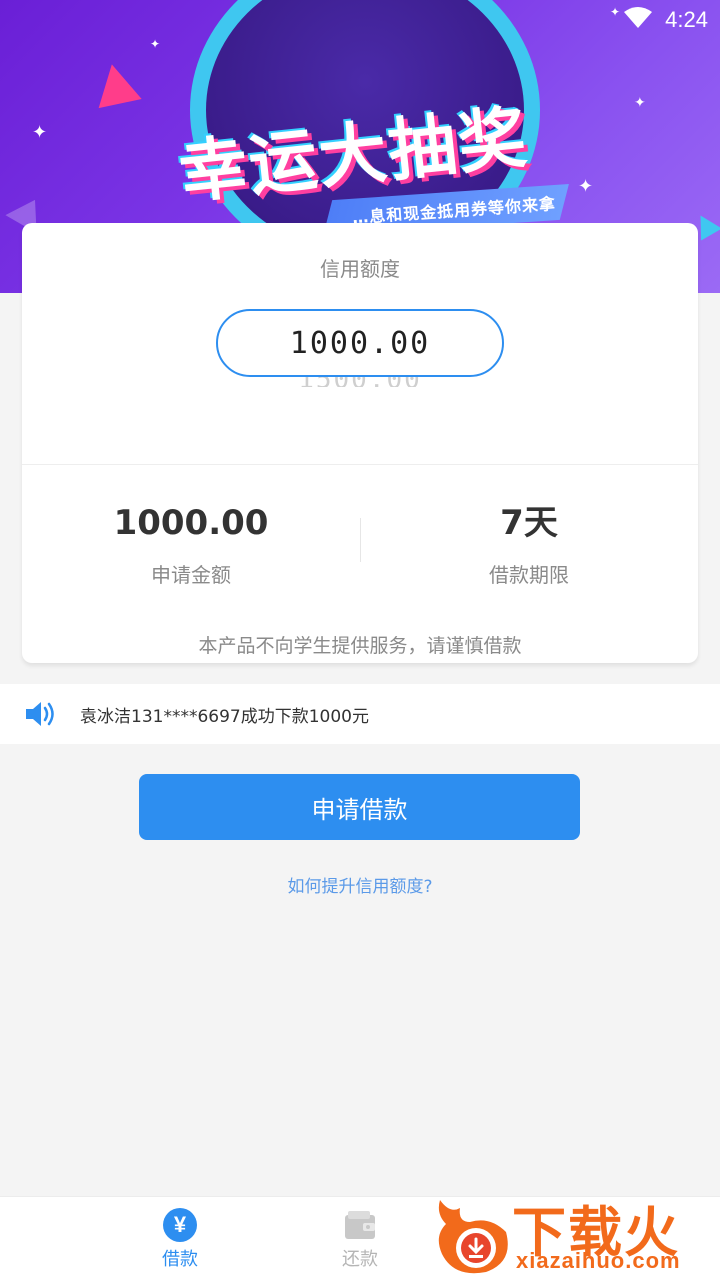 This screenshot has height=1280, width=720. What do you see at coordinates (360, 646) in the screenshot?
I see `student-notice: 本产品不向学生提供服务，请谨慎借款` at bounding box center [360, 646].